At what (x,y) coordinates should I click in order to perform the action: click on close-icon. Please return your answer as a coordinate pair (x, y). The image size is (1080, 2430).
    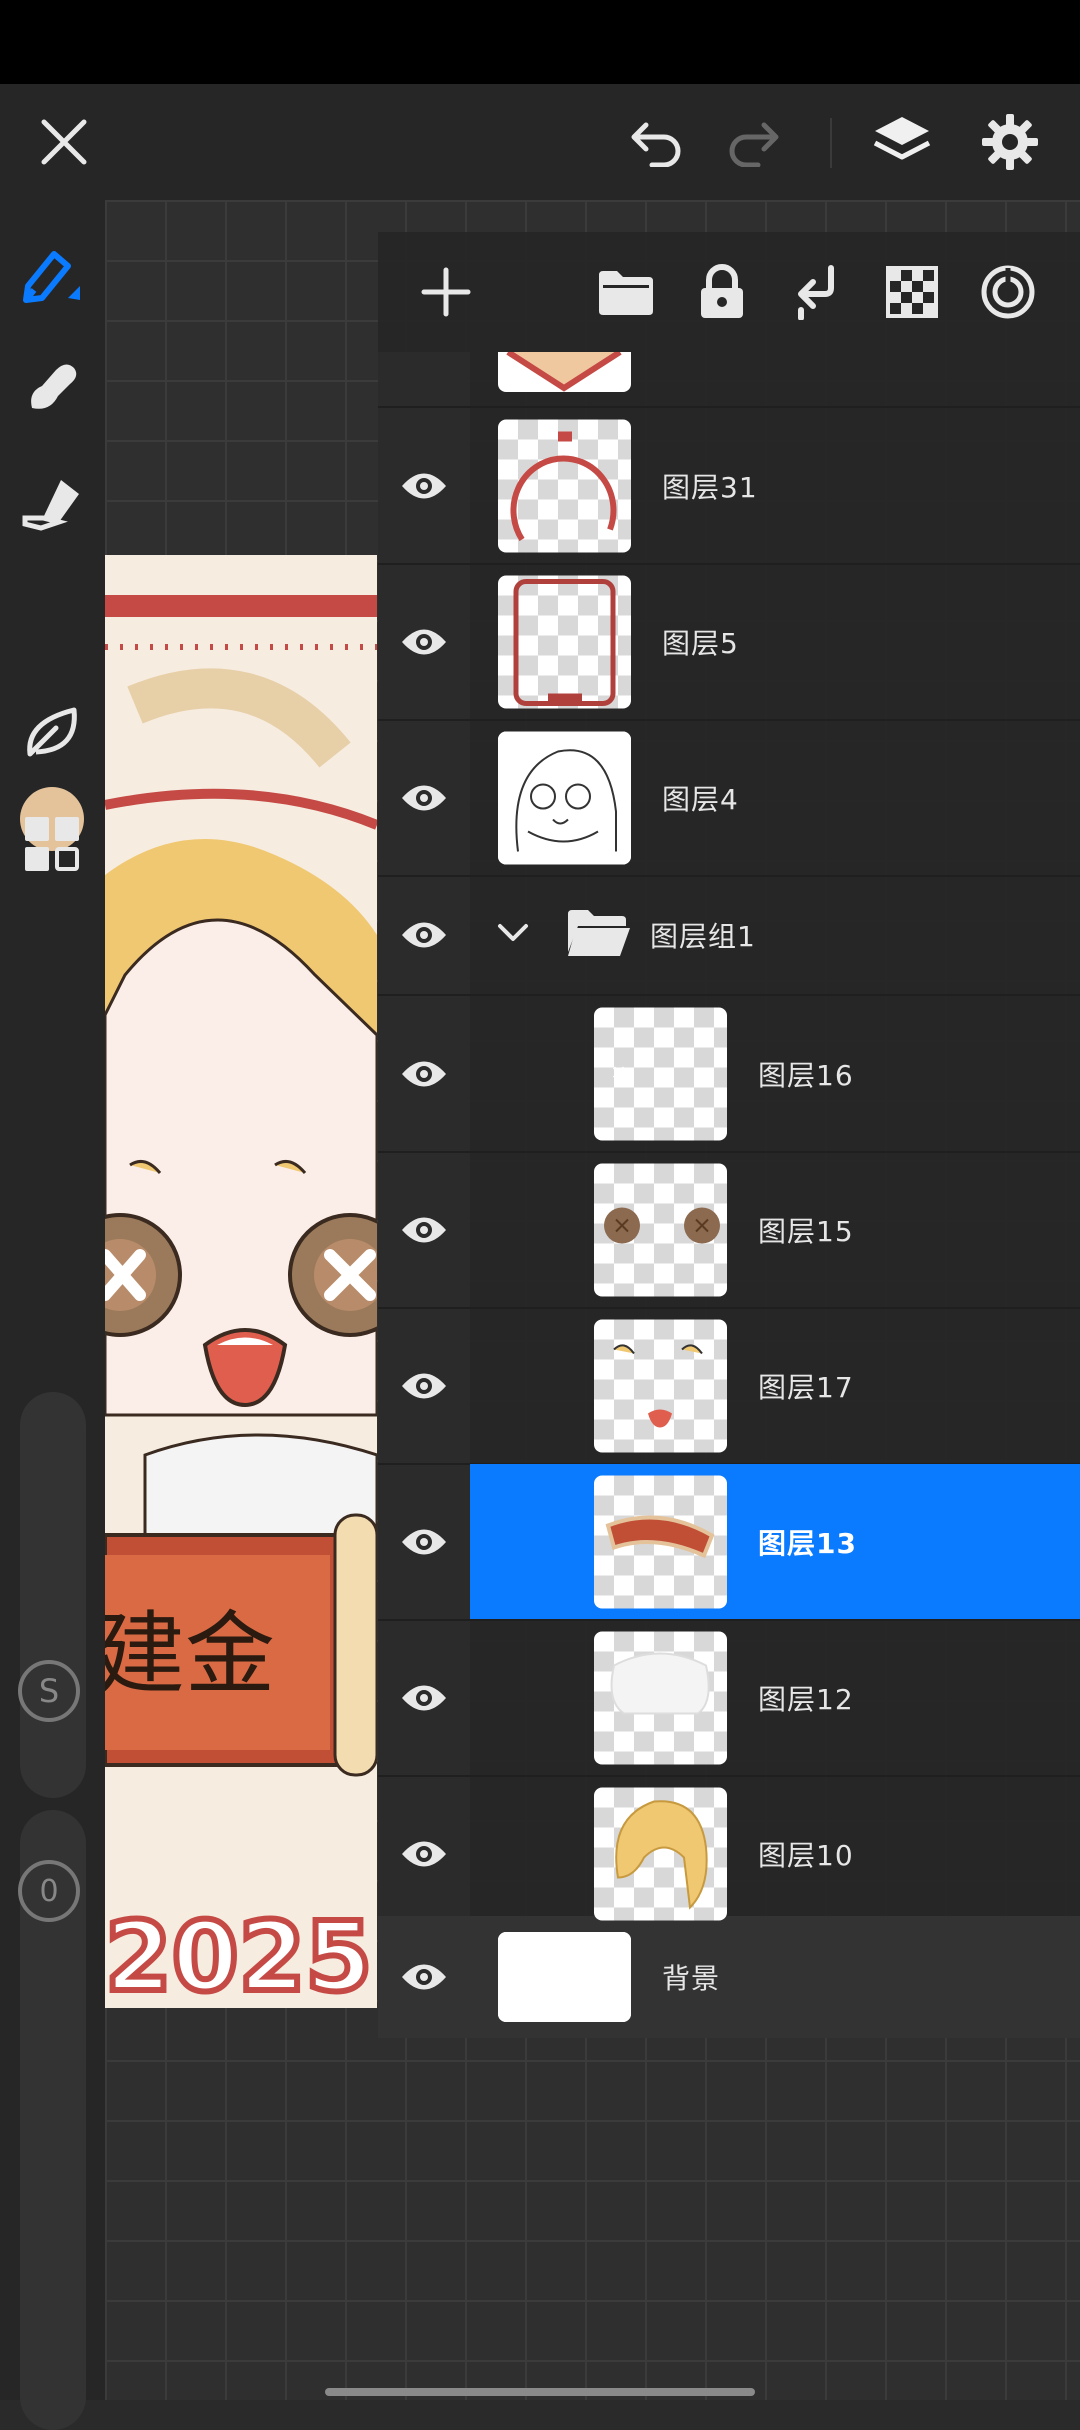
    Looking at the image, I should click on (64, 142).